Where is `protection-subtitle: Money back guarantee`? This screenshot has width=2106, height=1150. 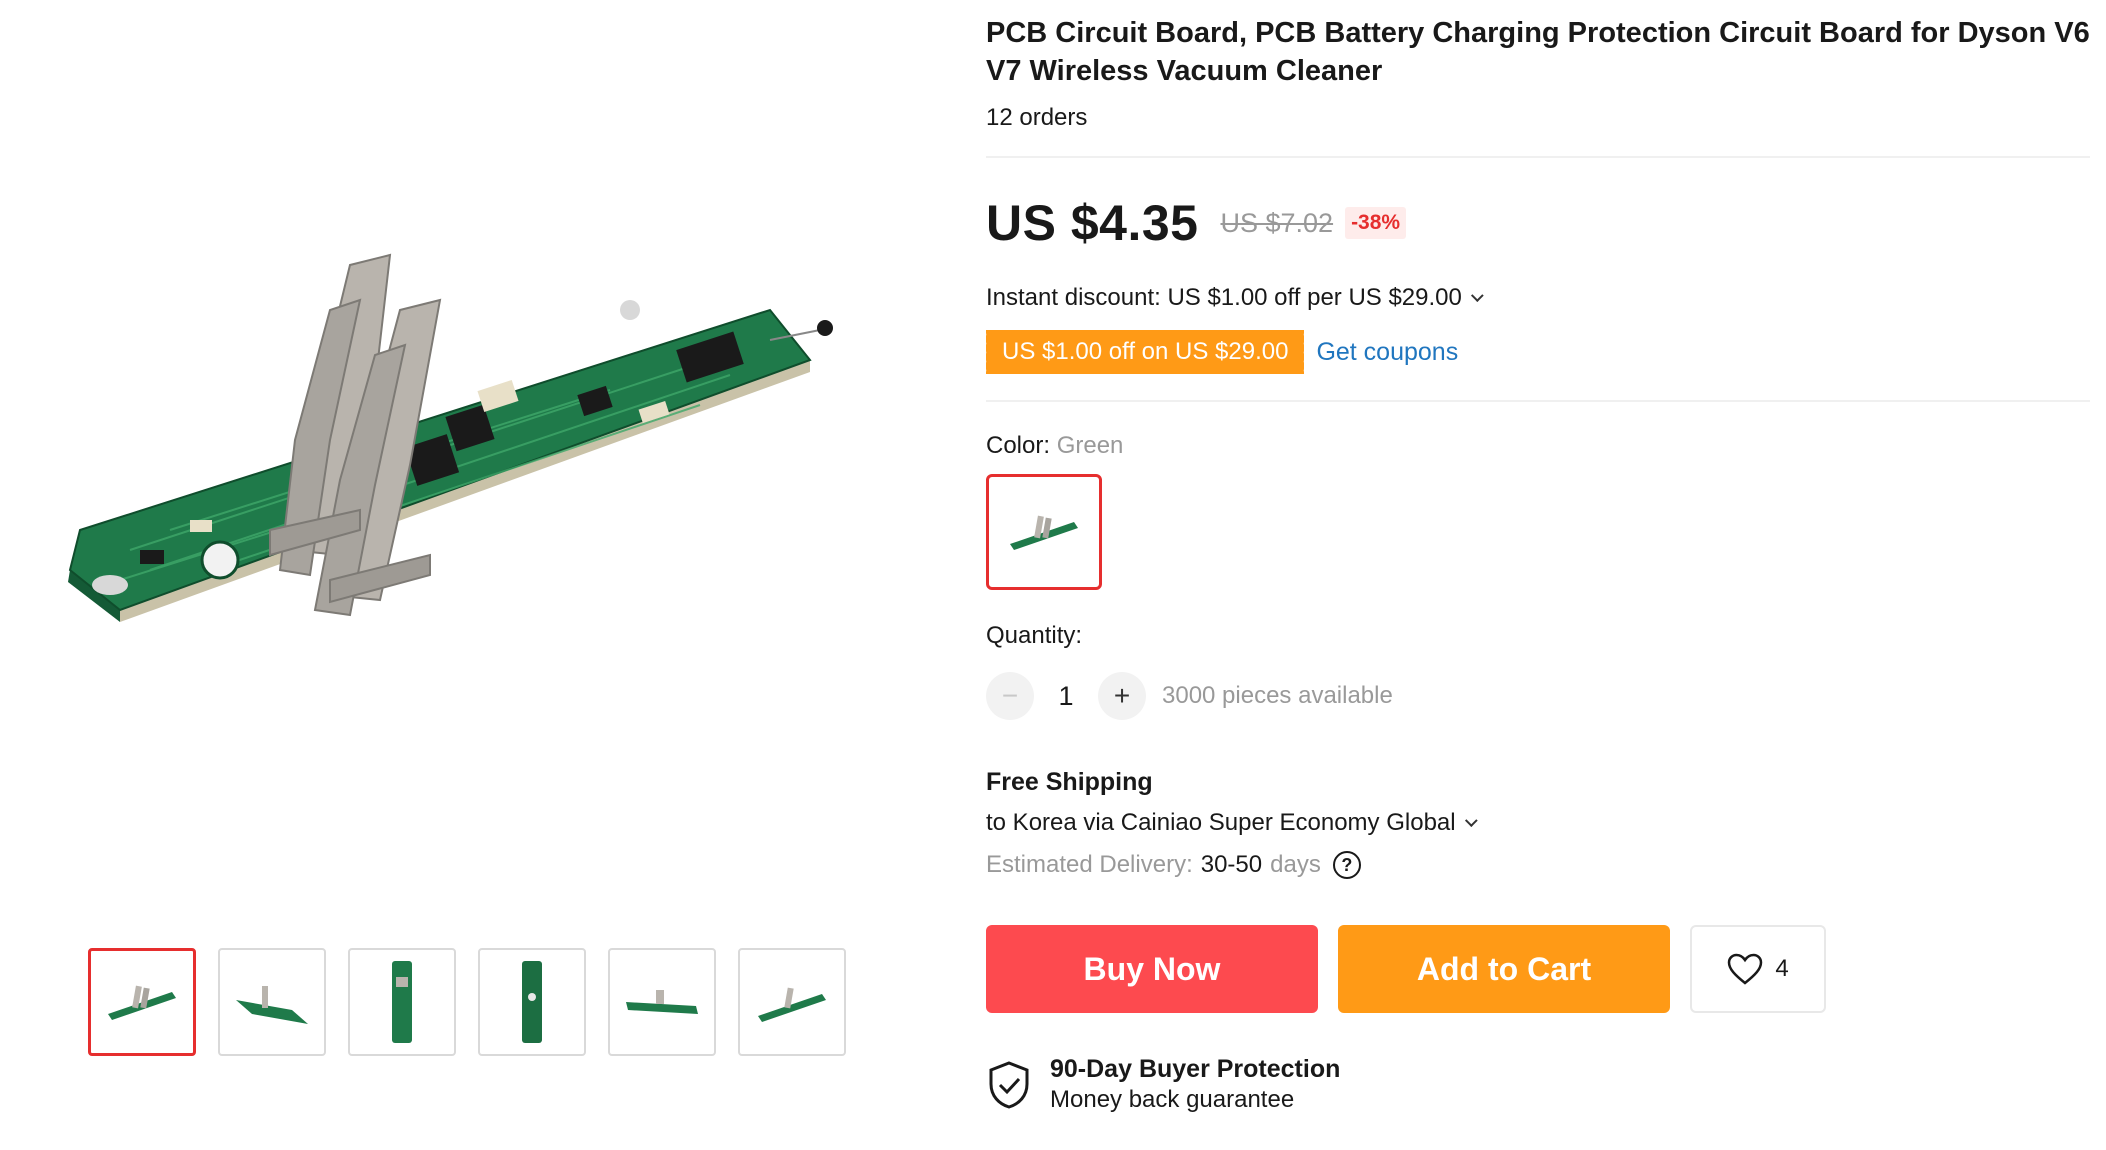
protection-subtitle: Money back guarantee is located at coordinates (1172, 1099).